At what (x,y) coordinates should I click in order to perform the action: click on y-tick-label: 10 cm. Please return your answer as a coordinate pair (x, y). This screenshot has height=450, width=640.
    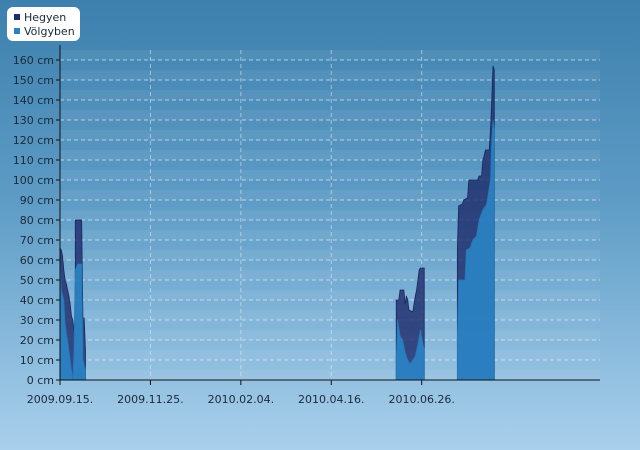
    Looking at the image, I should click on (37, 360).